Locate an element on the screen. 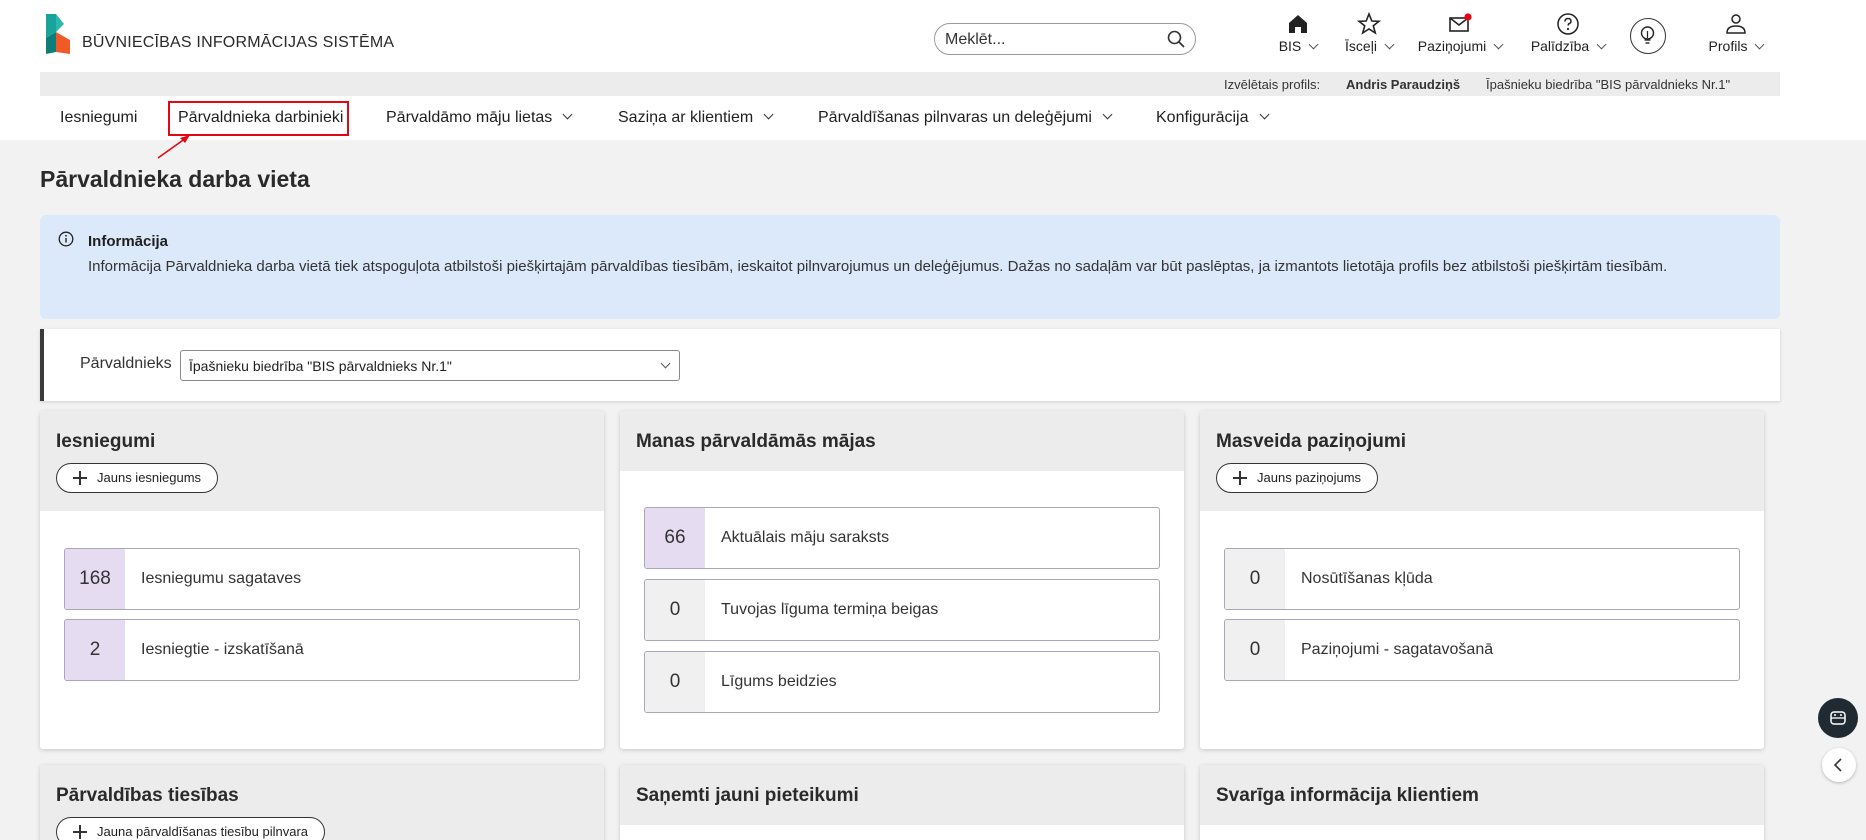 This screenshot has width=1866, height=840. nav-client-communication: Saziņa ar klientiem is located at coordinates (696, 118).